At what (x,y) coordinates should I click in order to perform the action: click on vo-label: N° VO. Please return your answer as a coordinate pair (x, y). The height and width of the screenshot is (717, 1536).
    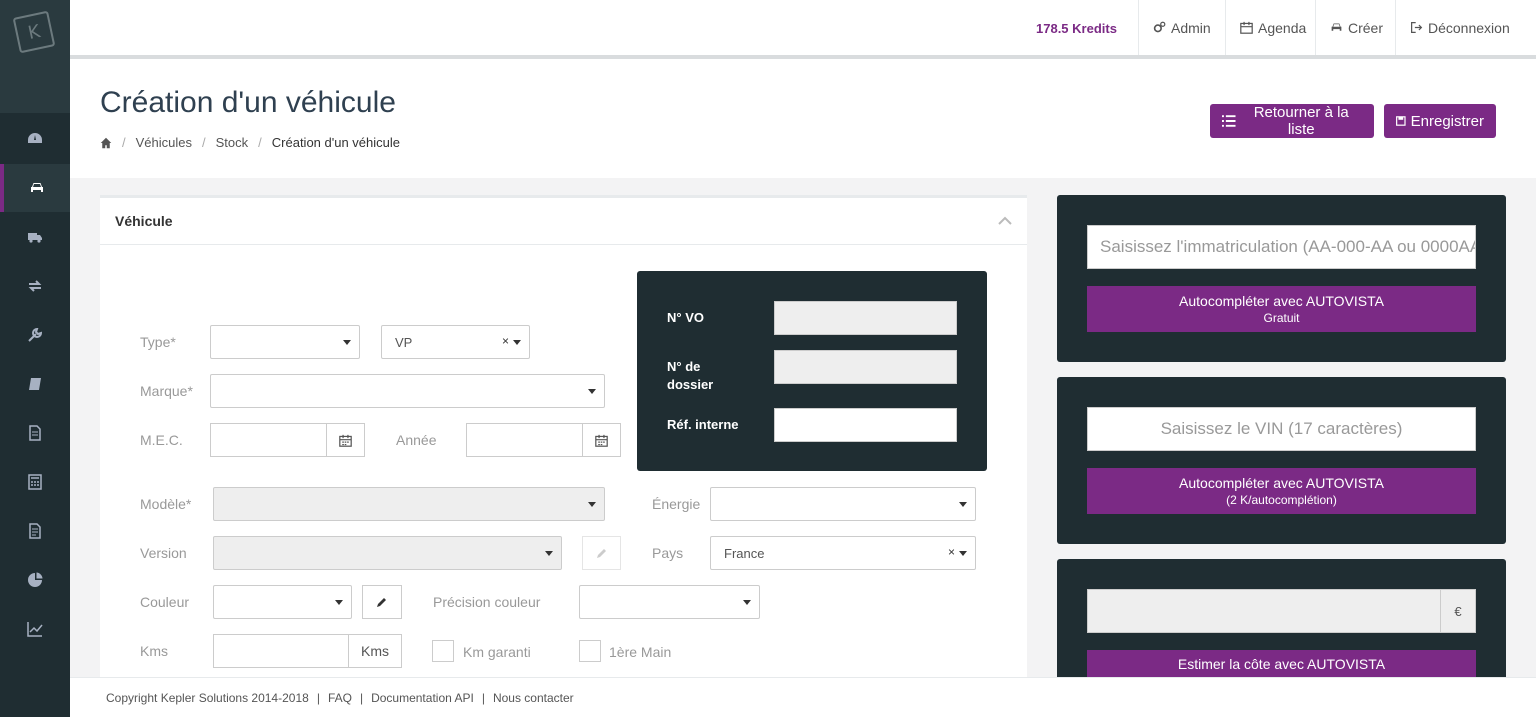
    Looking at the image, I should click on (685, 317).